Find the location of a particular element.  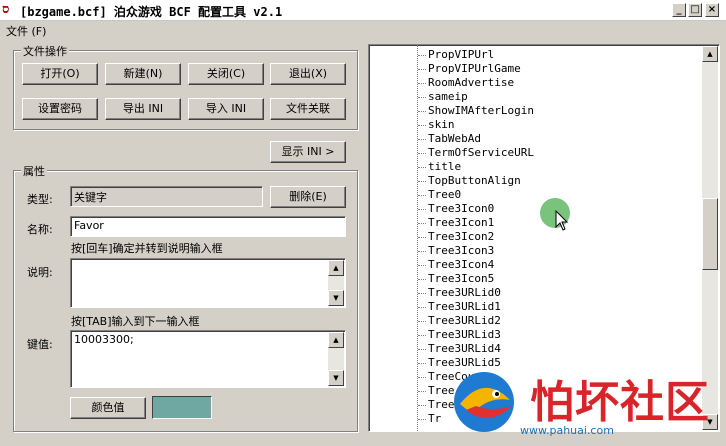

export-ini-button: 导出 INI is located at coordinates (143, 109).